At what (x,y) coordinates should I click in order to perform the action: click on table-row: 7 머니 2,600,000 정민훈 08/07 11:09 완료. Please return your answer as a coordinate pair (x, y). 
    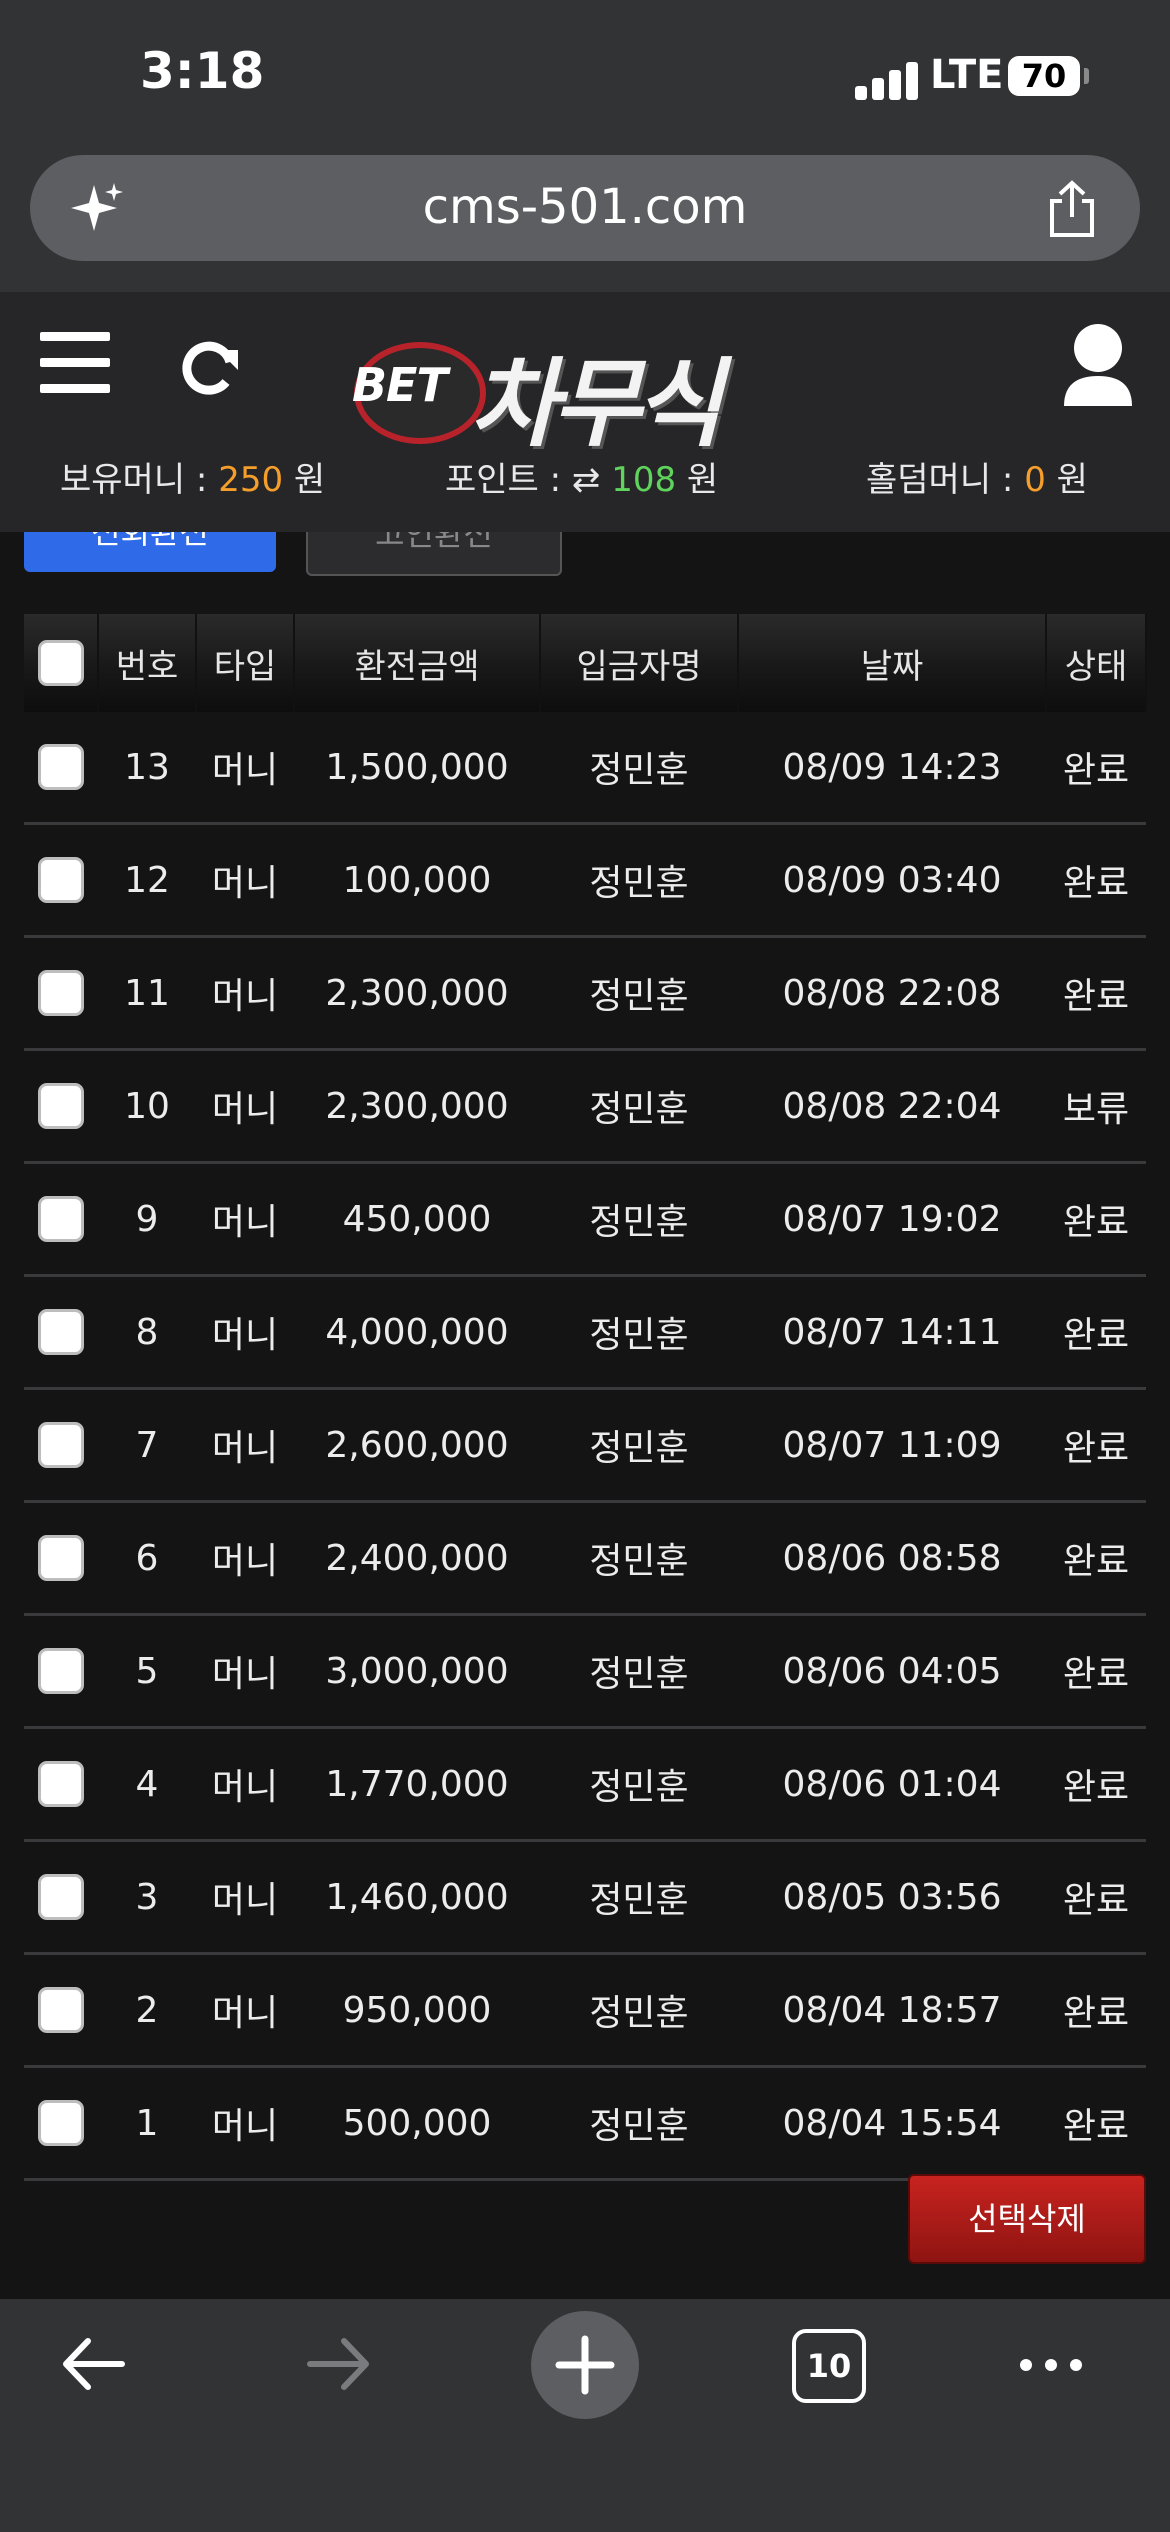
    Looking at the image, I should click on (585, 1445).